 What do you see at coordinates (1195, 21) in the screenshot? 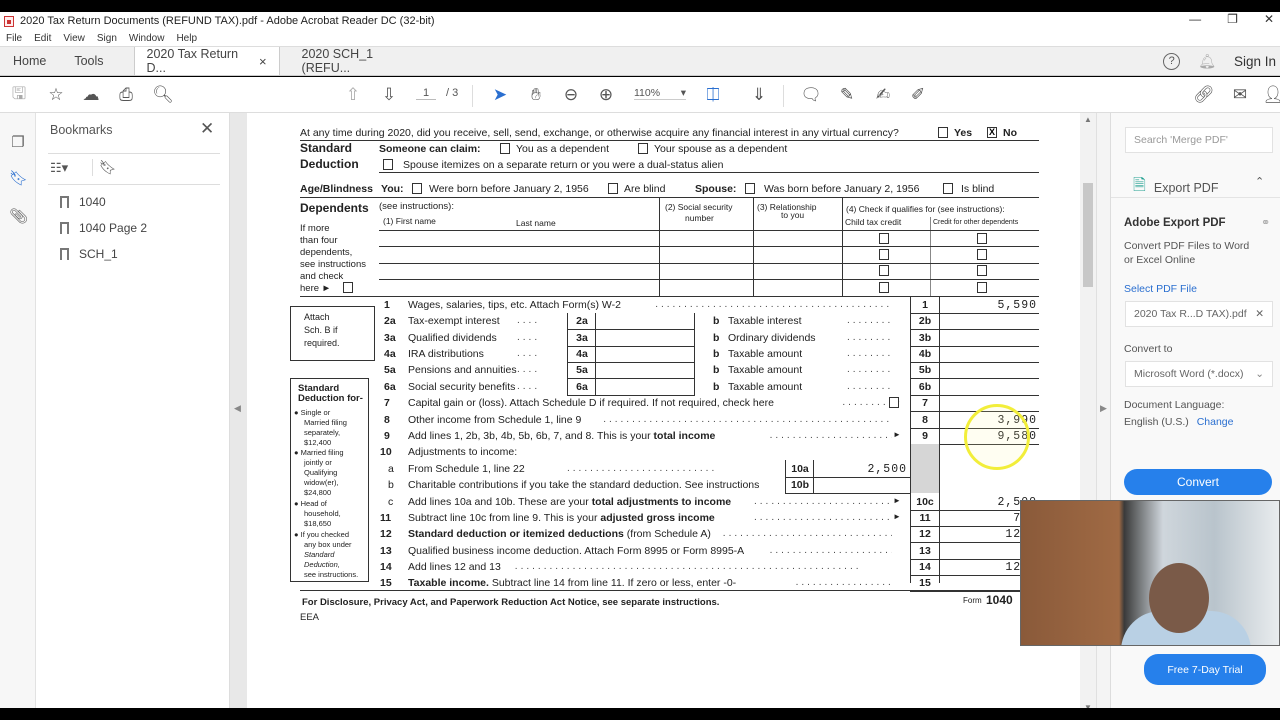
I see `minimize-button: —` at bounding box center [1195, 21].